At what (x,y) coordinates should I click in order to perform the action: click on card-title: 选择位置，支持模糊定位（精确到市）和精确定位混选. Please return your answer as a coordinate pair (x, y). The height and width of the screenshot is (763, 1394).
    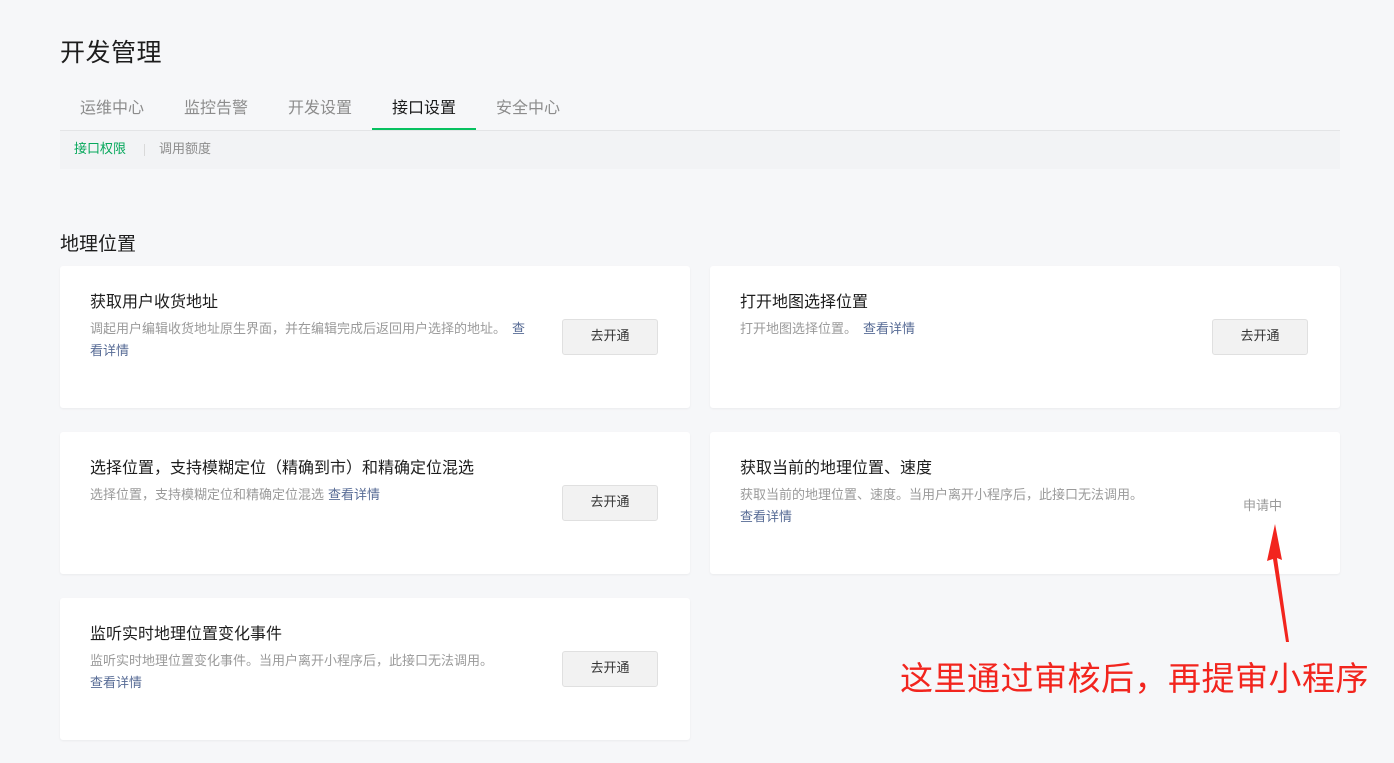
    Looking at the image, I should click on (282, 467).